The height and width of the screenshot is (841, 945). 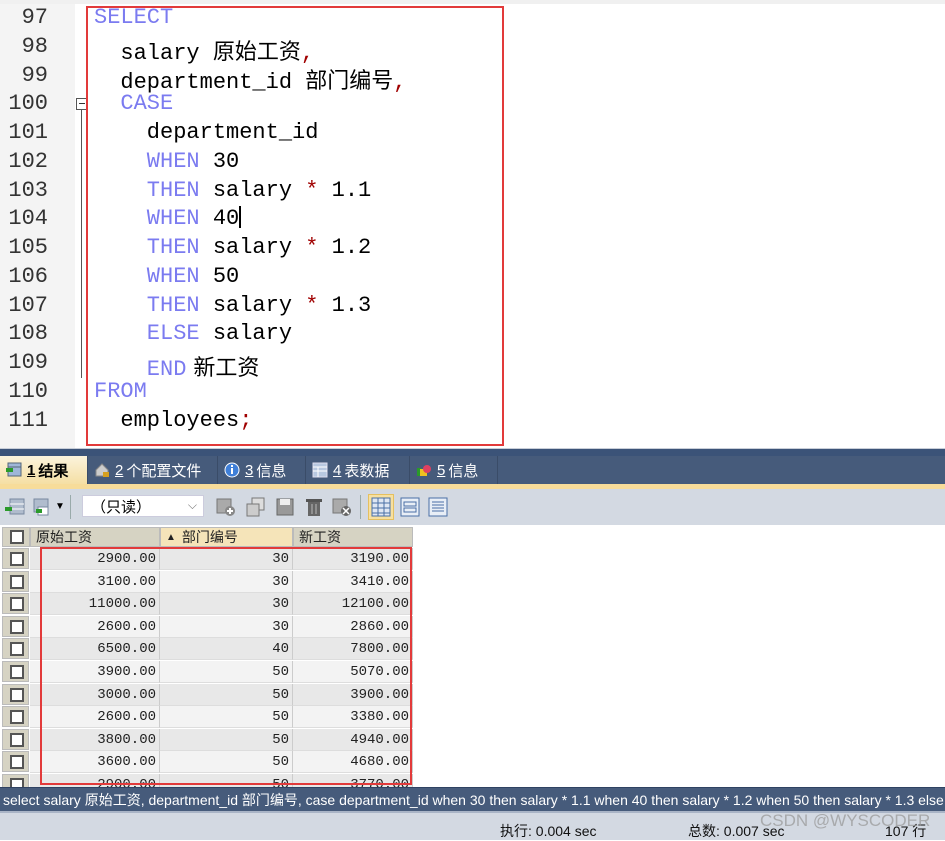 I want to click on code-line: WHEN 40, so click(x=167, y=218).